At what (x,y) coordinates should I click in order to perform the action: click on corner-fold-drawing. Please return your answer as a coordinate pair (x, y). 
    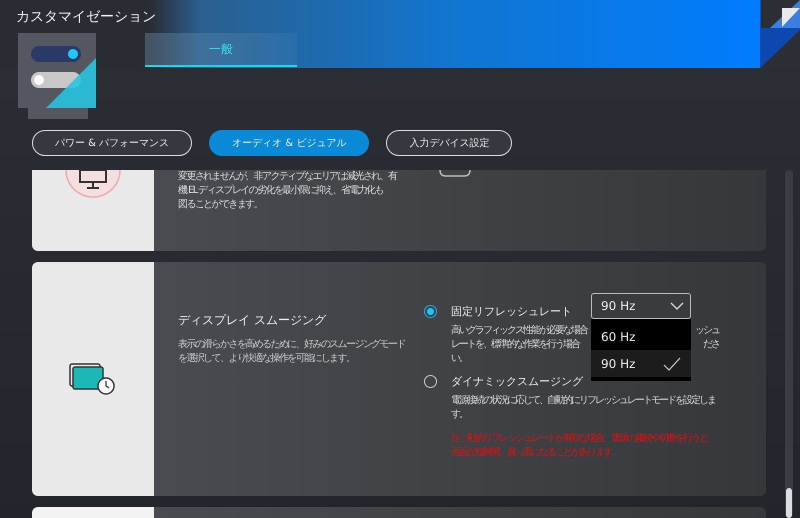
    Looking at the image, I should click on (780, 34).